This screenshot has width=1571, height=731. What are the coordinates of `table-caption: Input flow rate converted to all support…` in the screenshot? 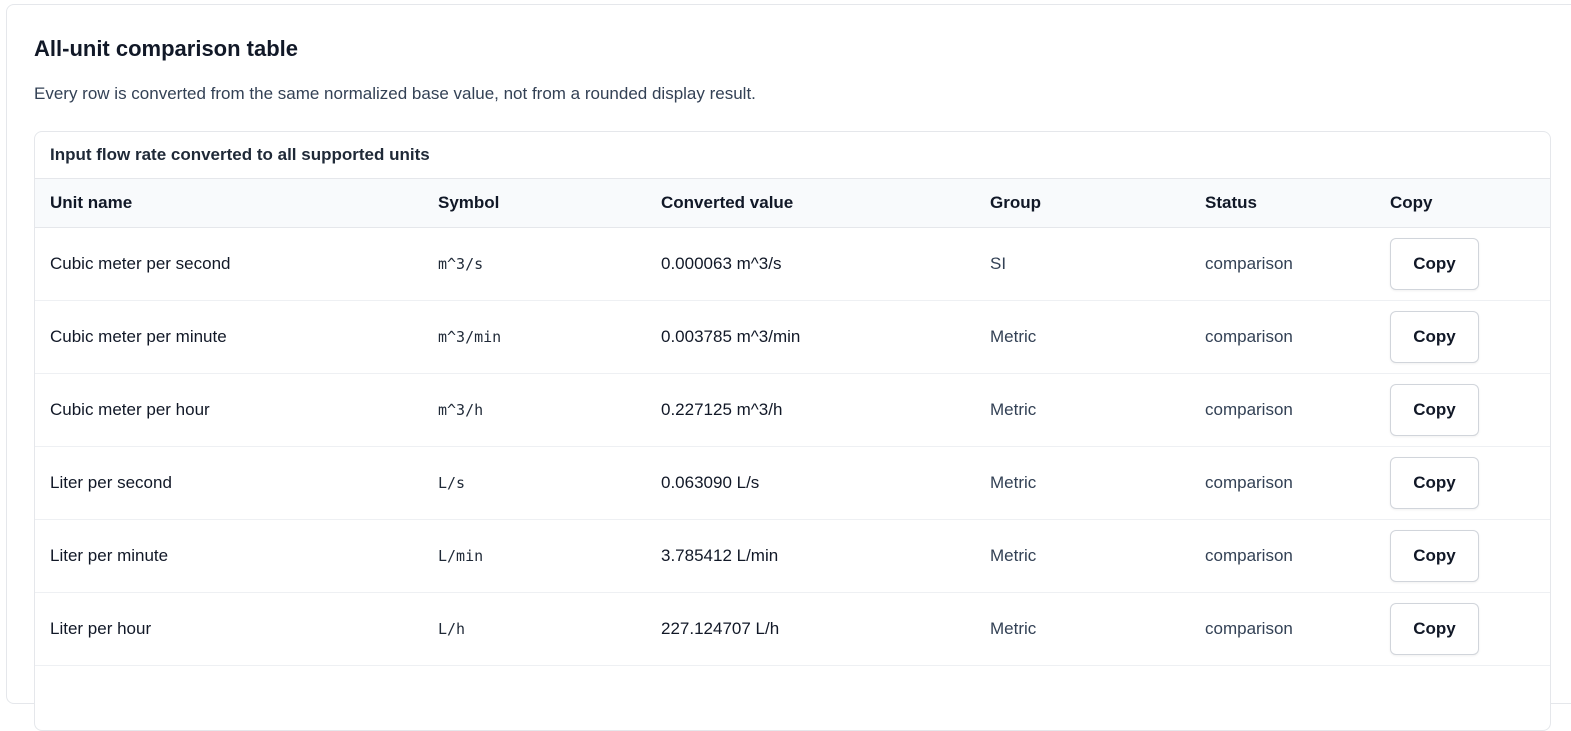 It's located at (792, 155).